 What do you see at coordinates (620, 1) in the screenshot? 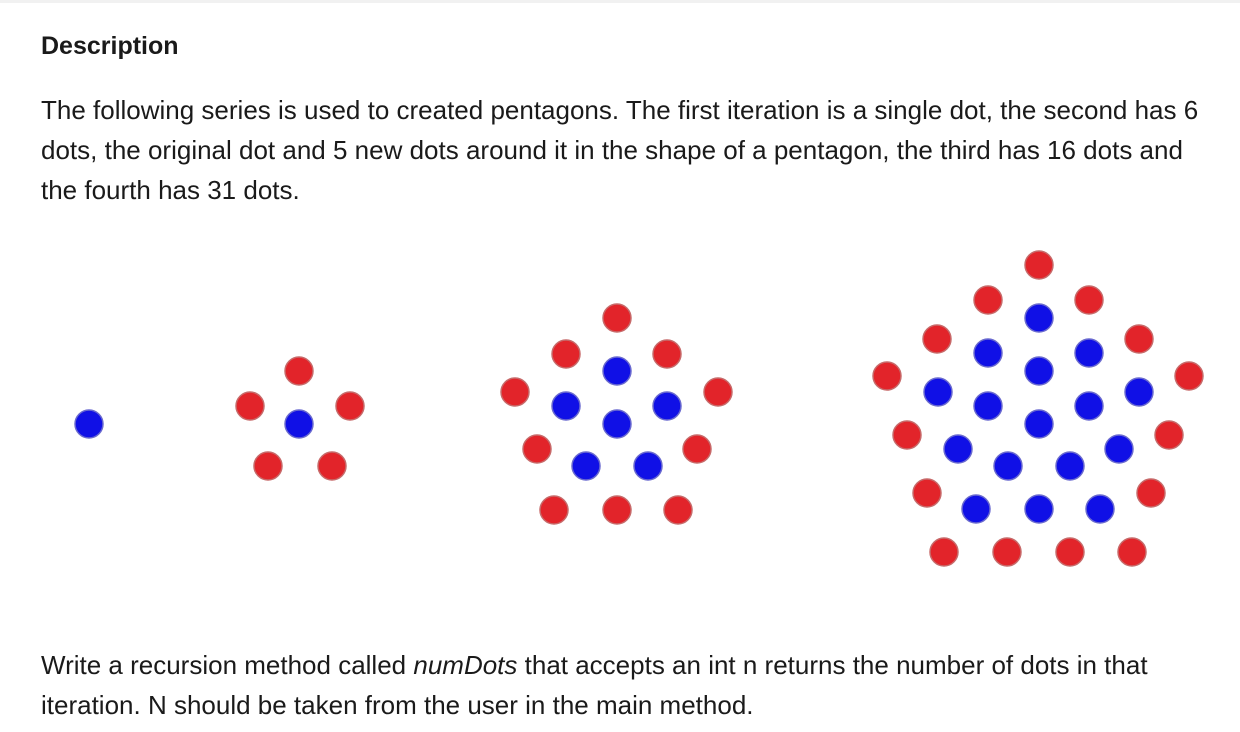
I see `top-divider` at bounding box center [620, 1].